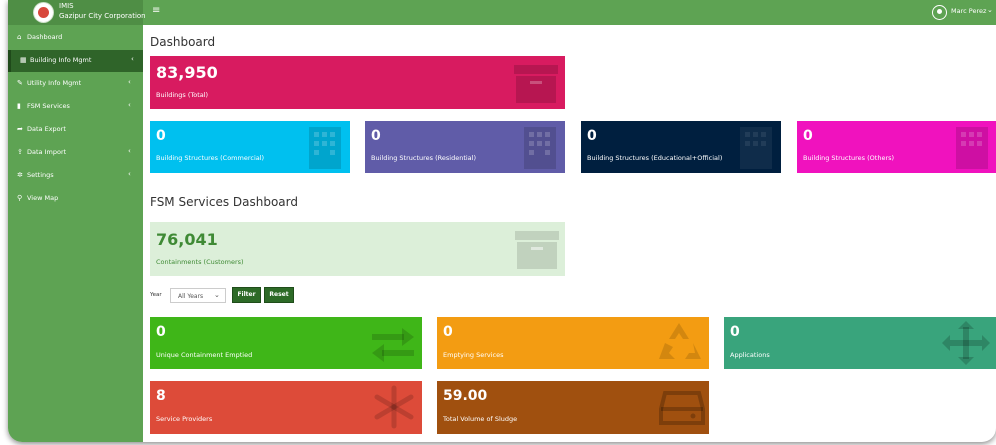 This screenshot has width=996, height=445. What do you see at coordinates (968, 11) in the screenshot?
I see `user-name: Marc Perez` at bounding box center [968, 11].